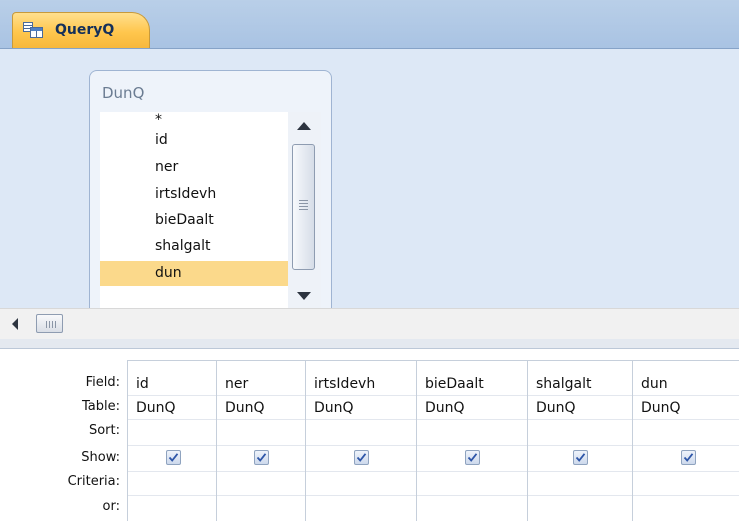 This screenshot has width=739, height=521. Describe the element at coordinates (194, 167) in the screenshot. I see `field-list-item-ner: ner` at that location.